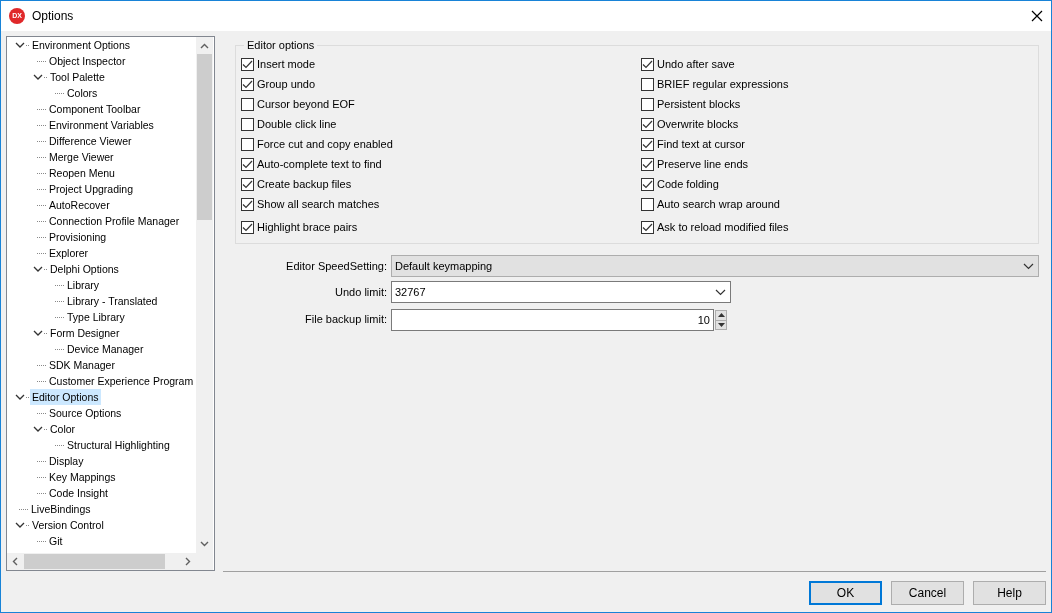 Image resolution: width=1052 pixels, height=613 pixels. I want to click on checkbox: Overwrite blocks, so click(837, 124).